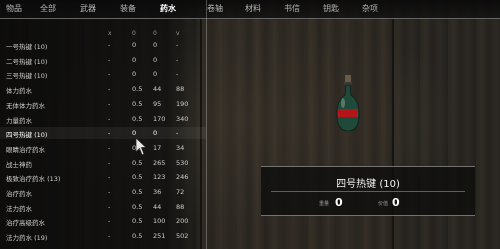  I want to click on item-detail-panel: 四号热键 (10) 重量 0 价值 0, so click(368, 191).